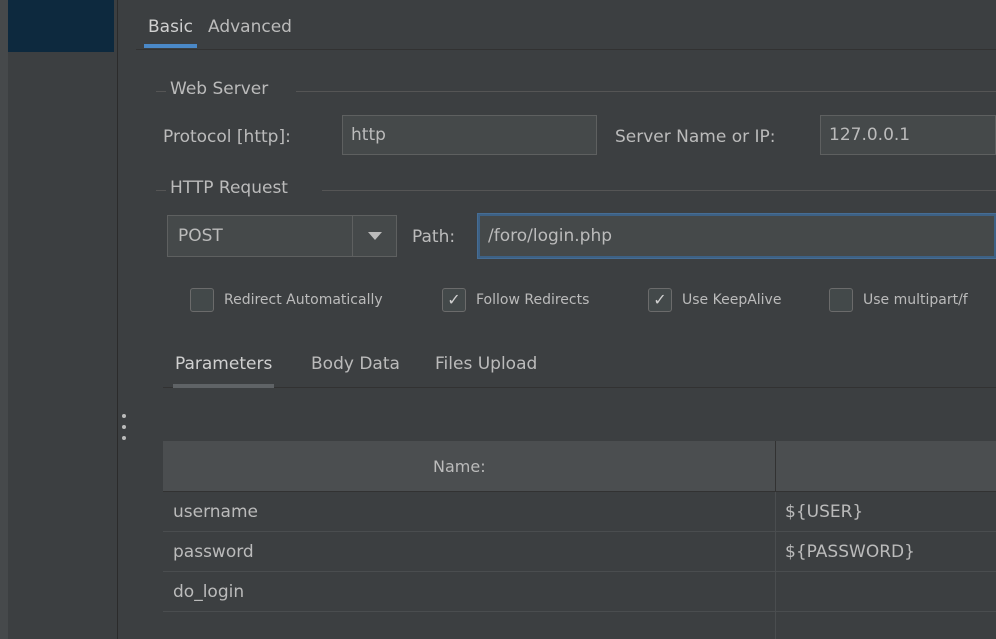 The image size is (996, 639). I want to click on table-header: Name:, so click(579, 466).